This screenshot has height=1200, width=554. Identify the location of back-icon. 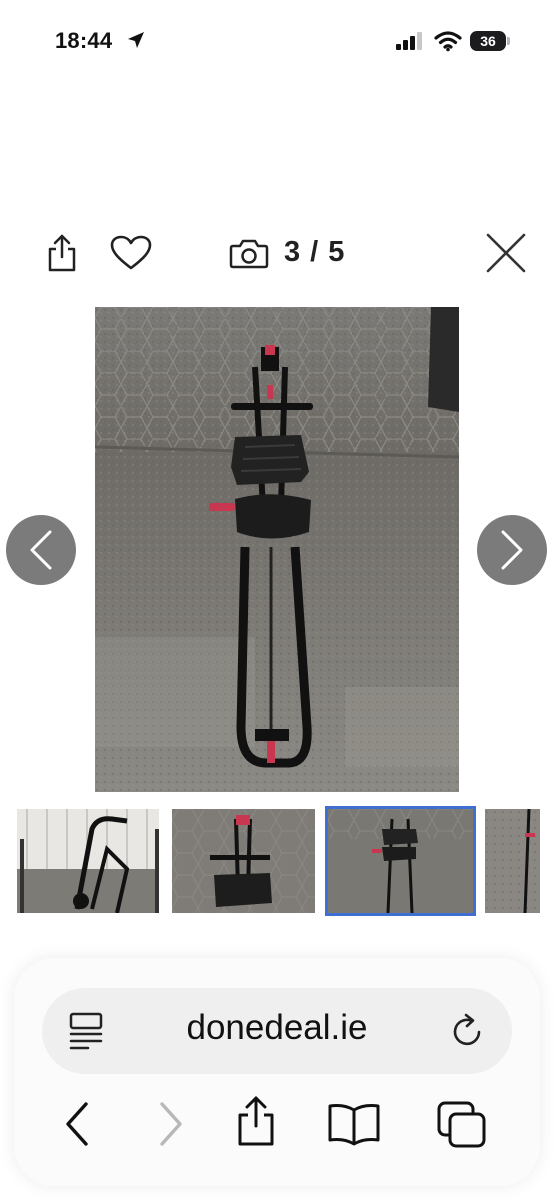
(78, 1124).